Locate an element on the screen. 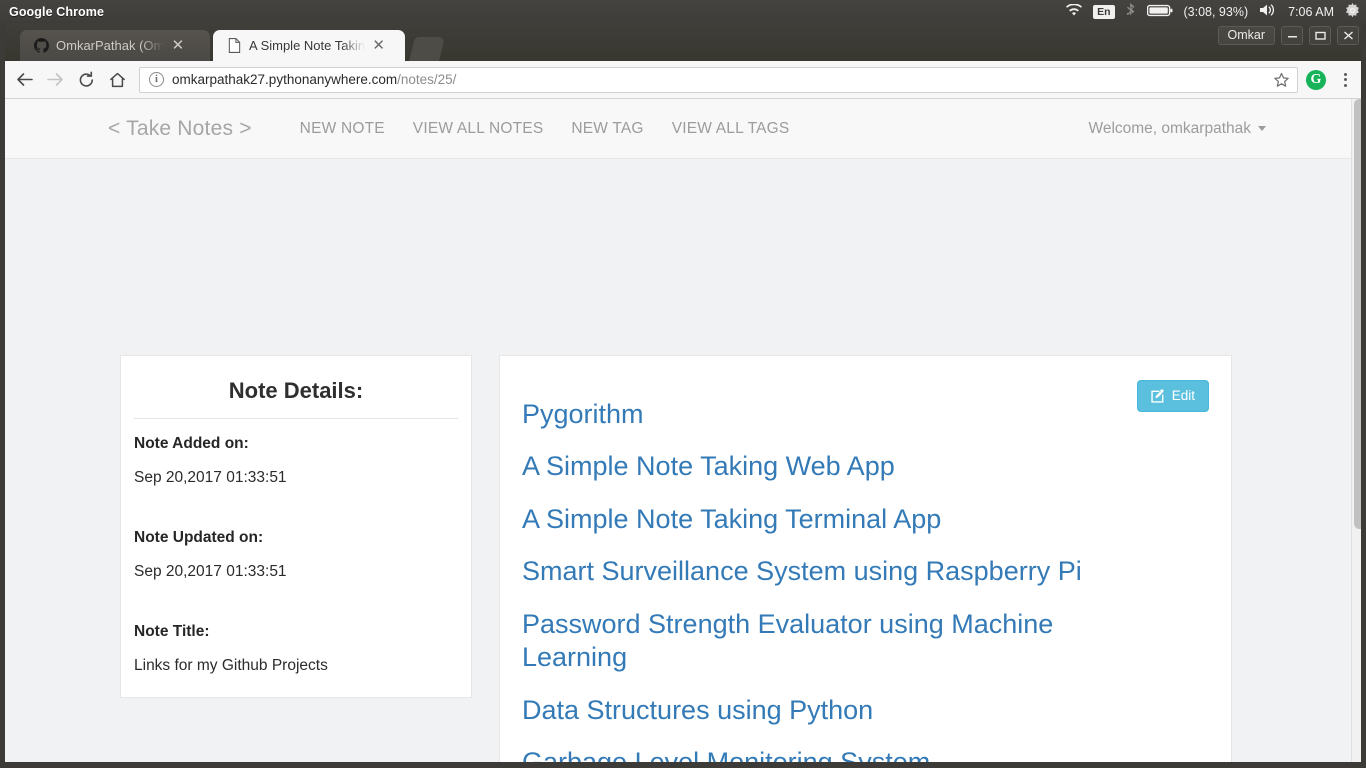 This screenshot has width=1366, height=768. browser-tab-notes: A Simple Note Takin ✕ is located at coordinates (309, 45).